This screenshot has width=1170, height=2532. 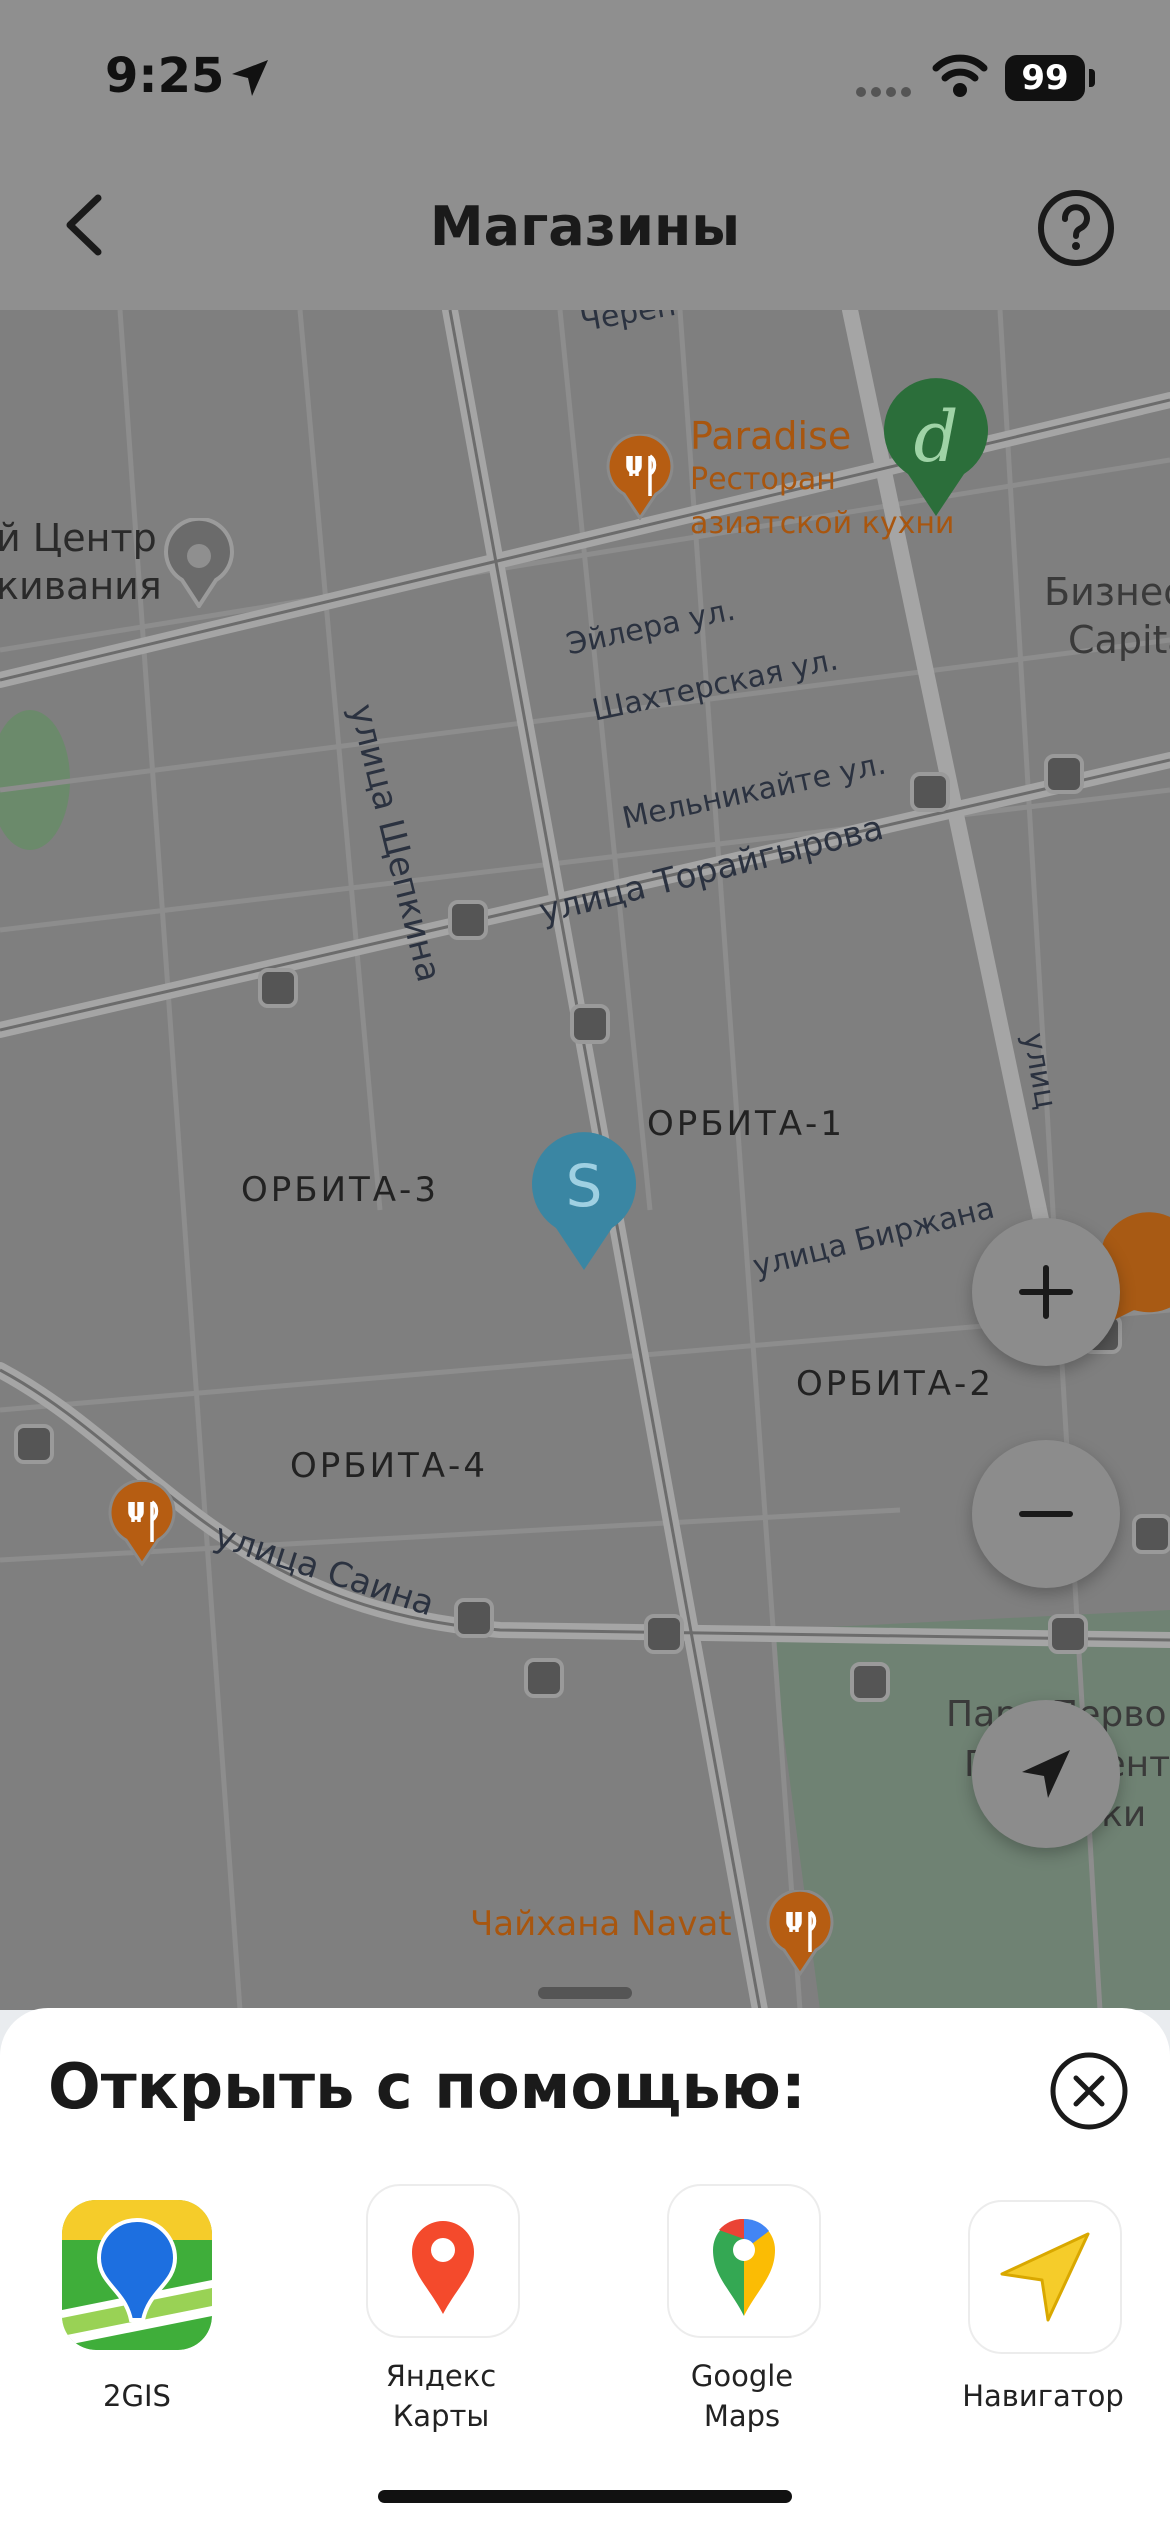 What do you see at coordinates (763, 479) in the screenshot?
I see `poi-description: Ресторан` at bounding box center [763, 479].